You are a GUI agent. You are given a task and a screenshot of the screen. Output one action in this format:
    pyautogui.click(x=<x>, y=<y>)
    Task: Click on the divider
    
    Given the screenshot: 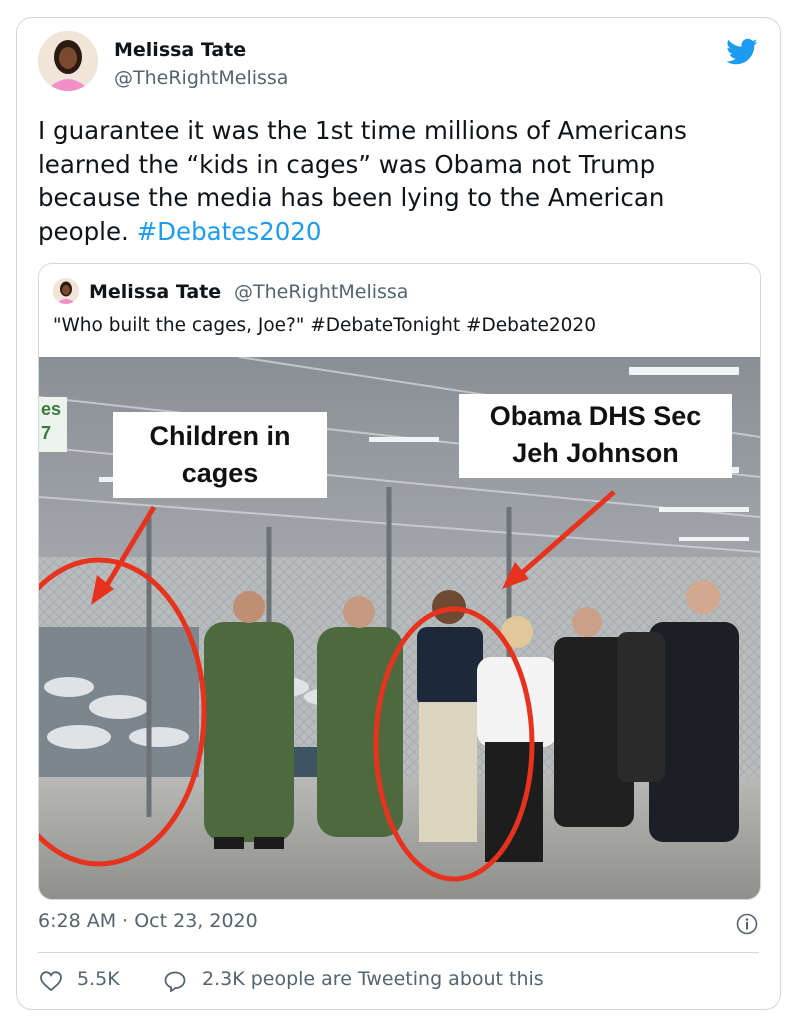 What is the action you would take?
    pyautogui.click(x=398, y=952)
    